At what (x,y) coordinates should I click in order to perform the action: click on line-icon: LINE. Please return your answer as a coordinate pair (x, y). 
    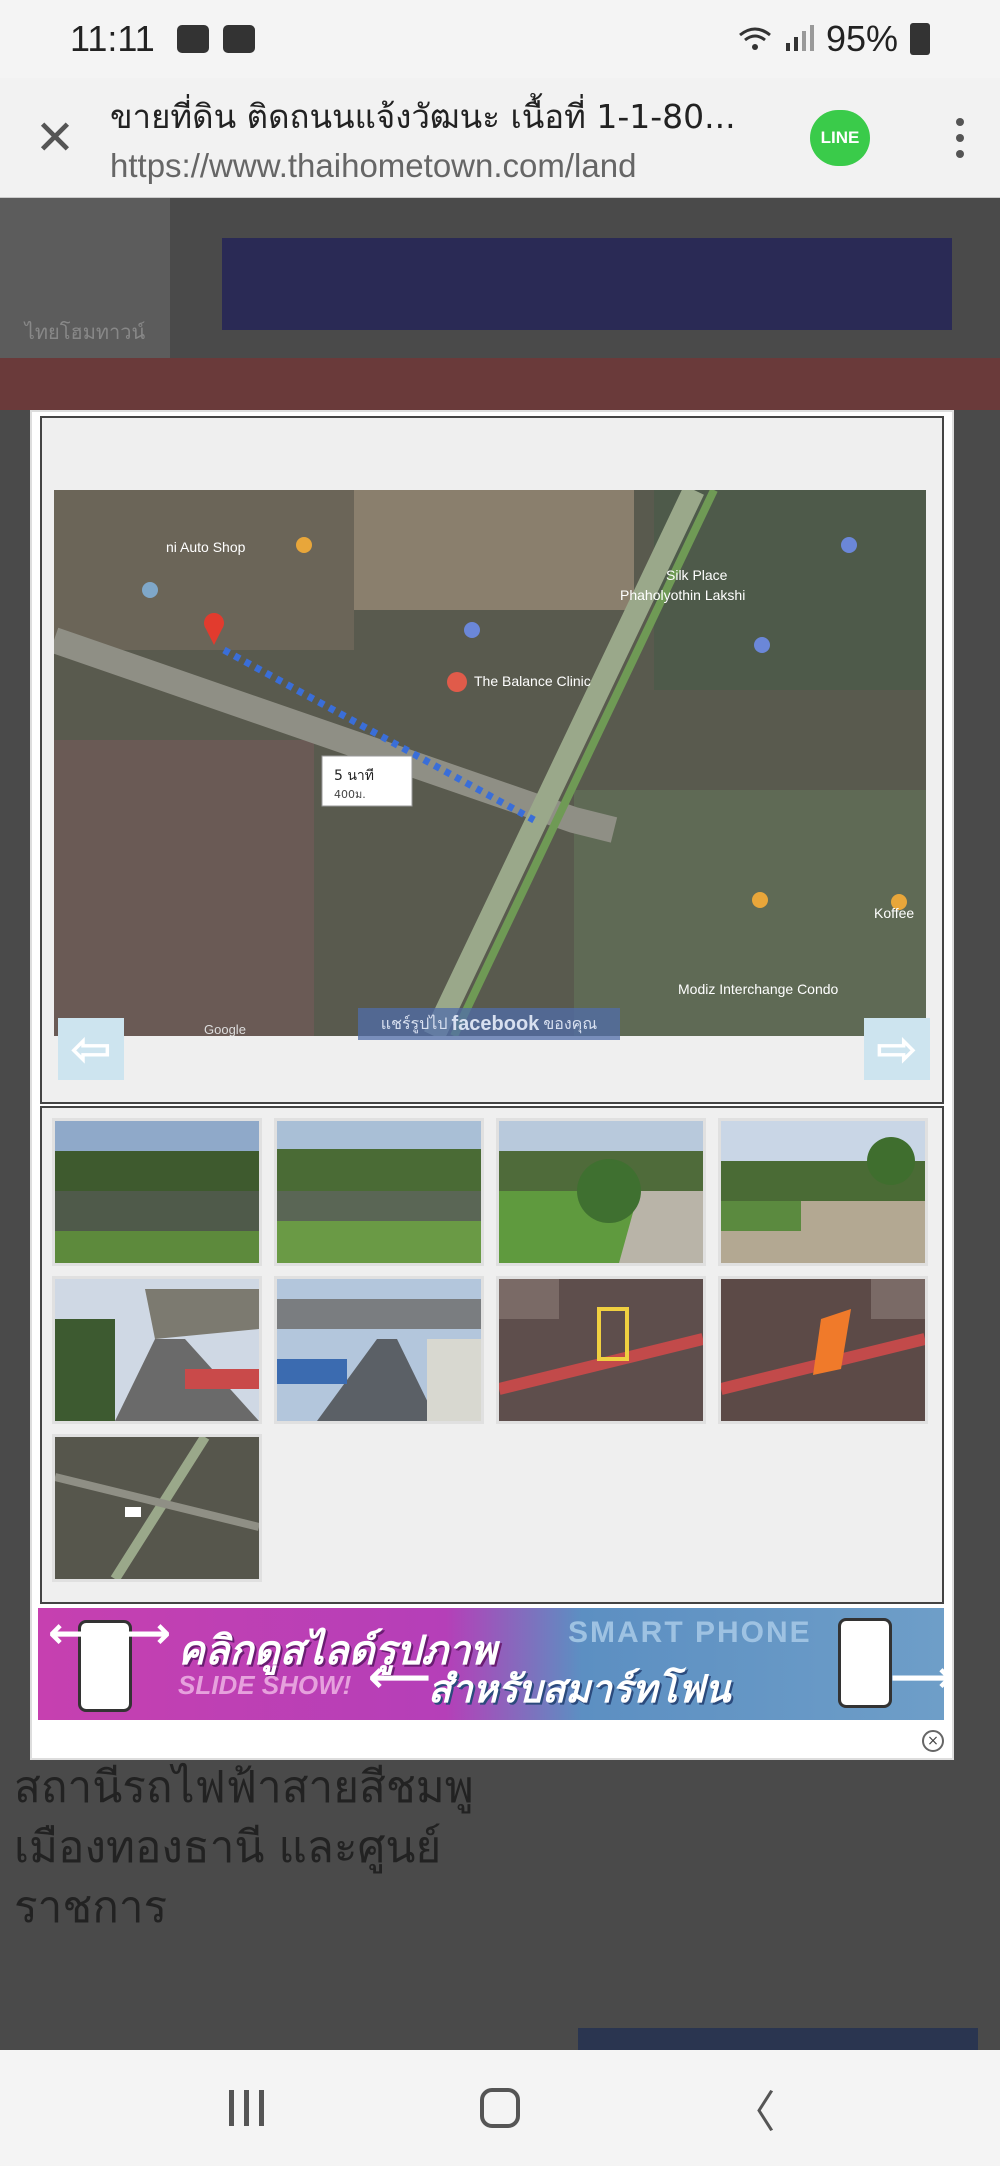
    Looking at the image, I should click on (840, 137).